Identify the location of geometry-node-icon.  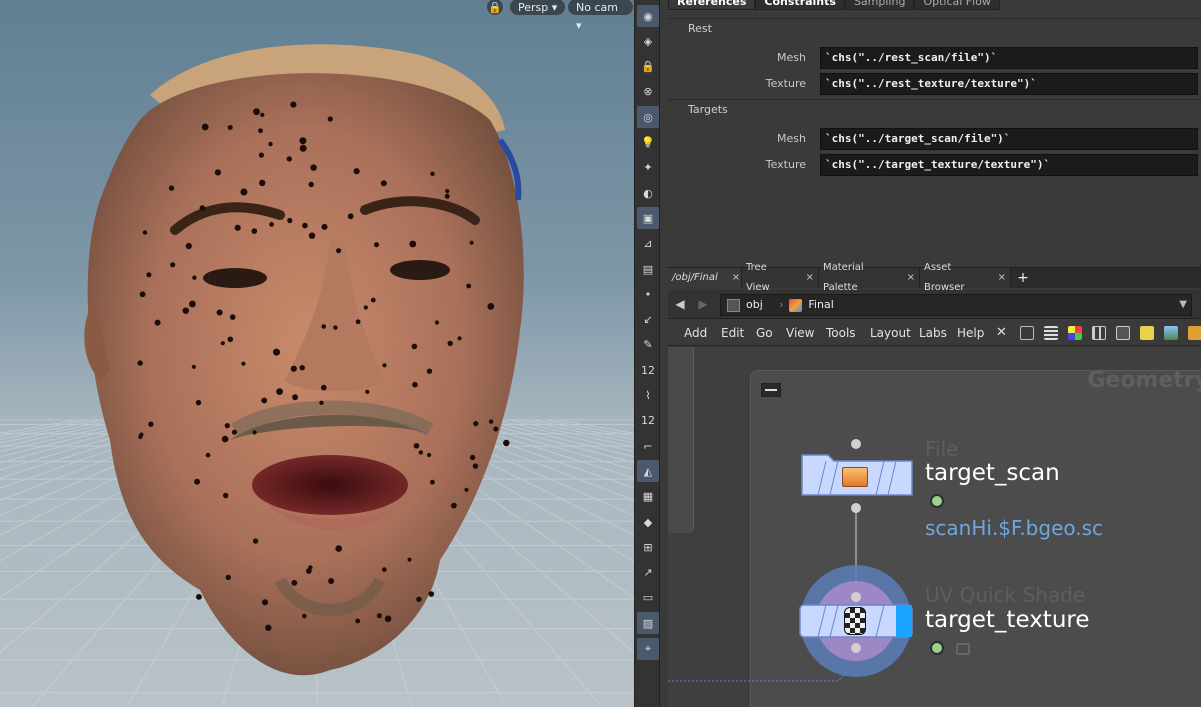
(796, 305).